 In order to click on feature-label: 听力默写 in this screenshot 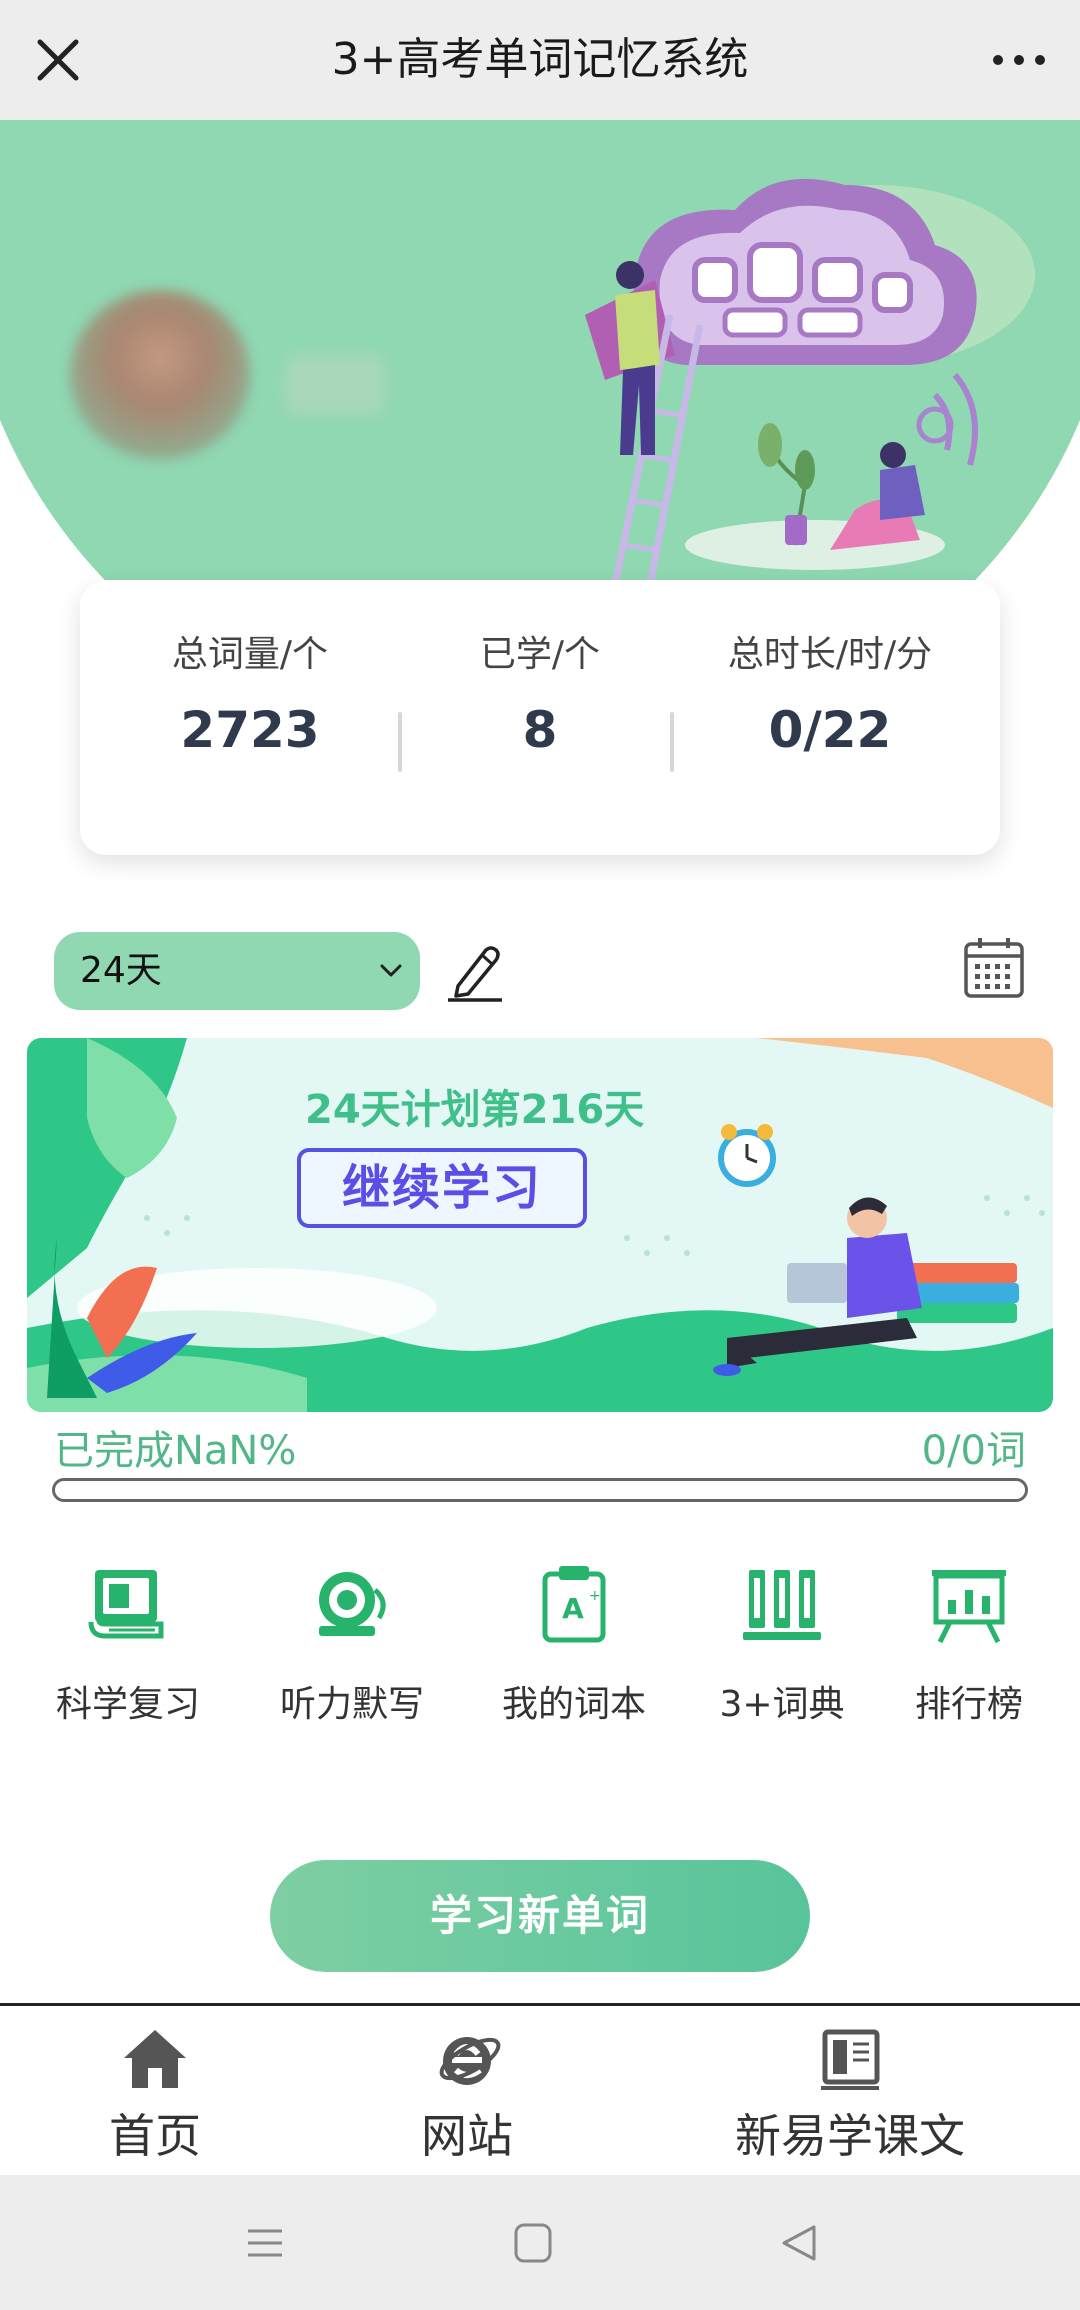, I will do `click(351, 1704)`.